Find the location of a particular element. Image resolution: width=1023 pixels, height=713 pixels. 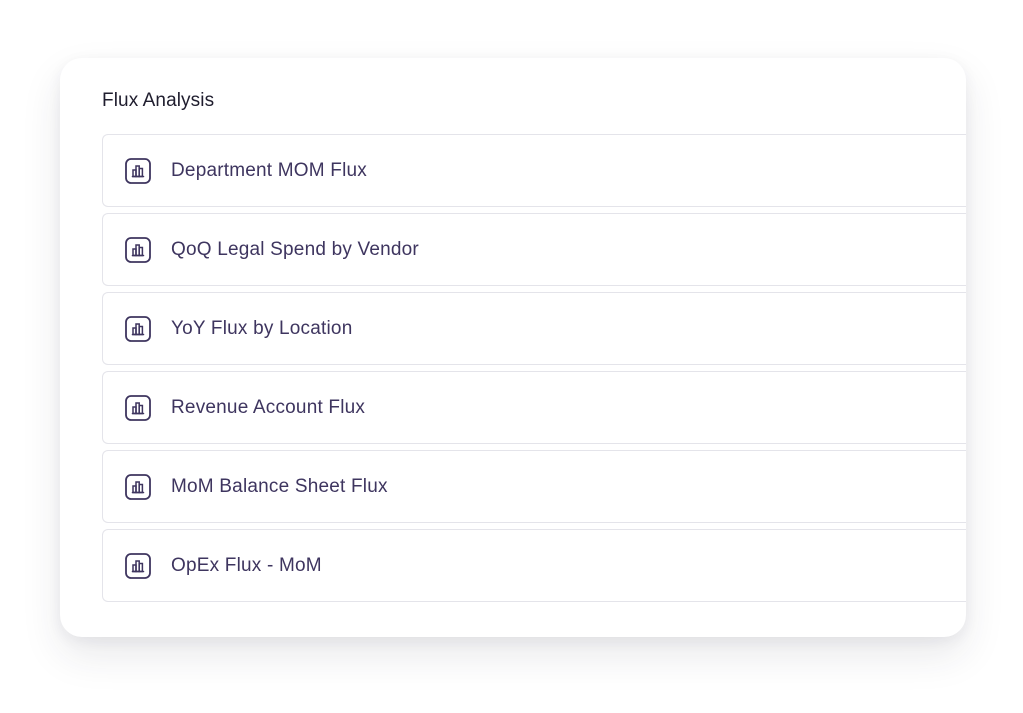

report-item-yoy-flux-by-location: YoY Flux by Location is located at coordinates (534, 328).